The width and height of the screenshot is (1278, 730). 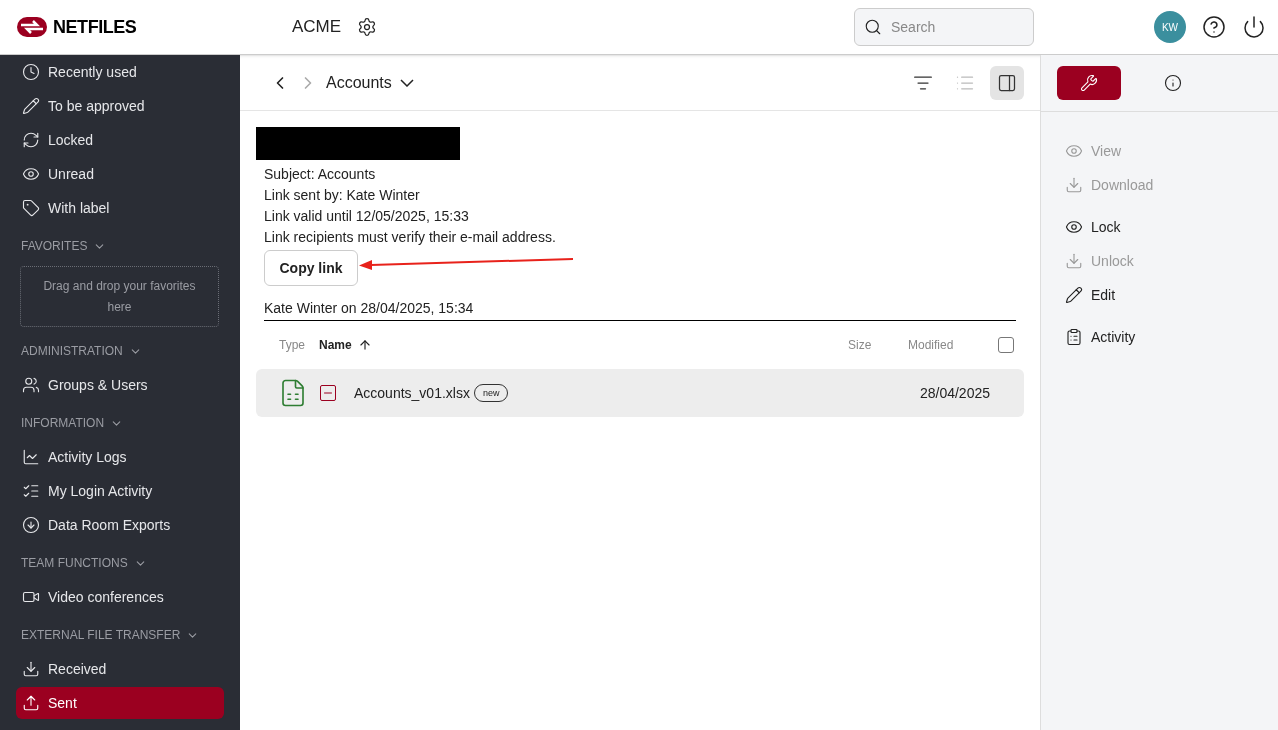 What do you see at coordinates (311, 268) in the screenshot?
I see `copy-link-button: Copy link` at bounding box center [311, 268].